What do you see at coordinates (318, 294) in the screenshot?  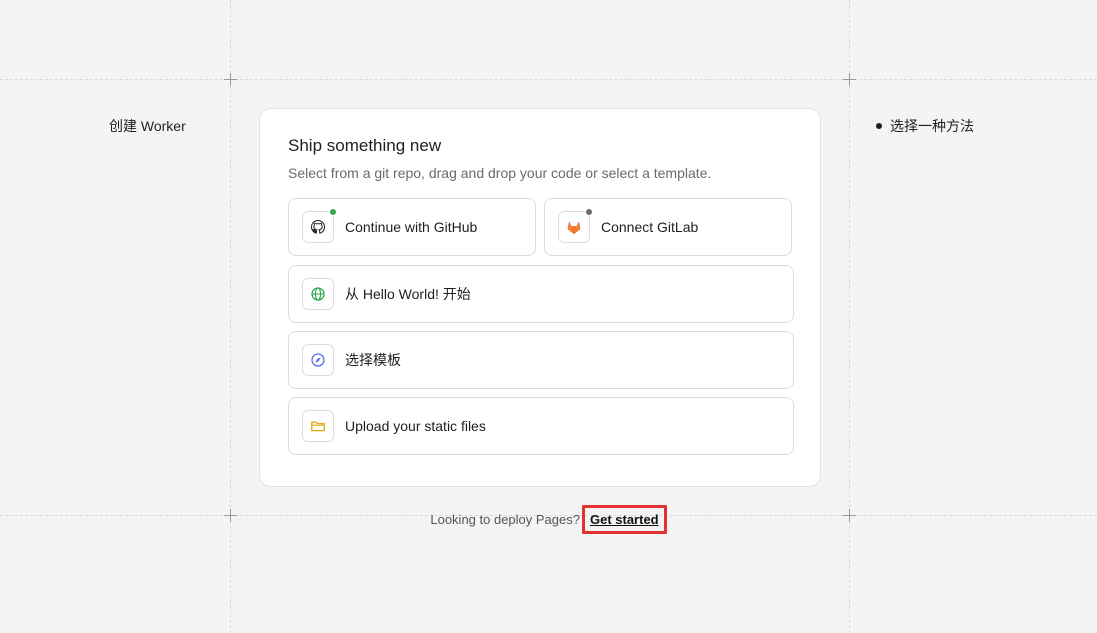 I see `globe-icon` at bounding box center [318, 294].